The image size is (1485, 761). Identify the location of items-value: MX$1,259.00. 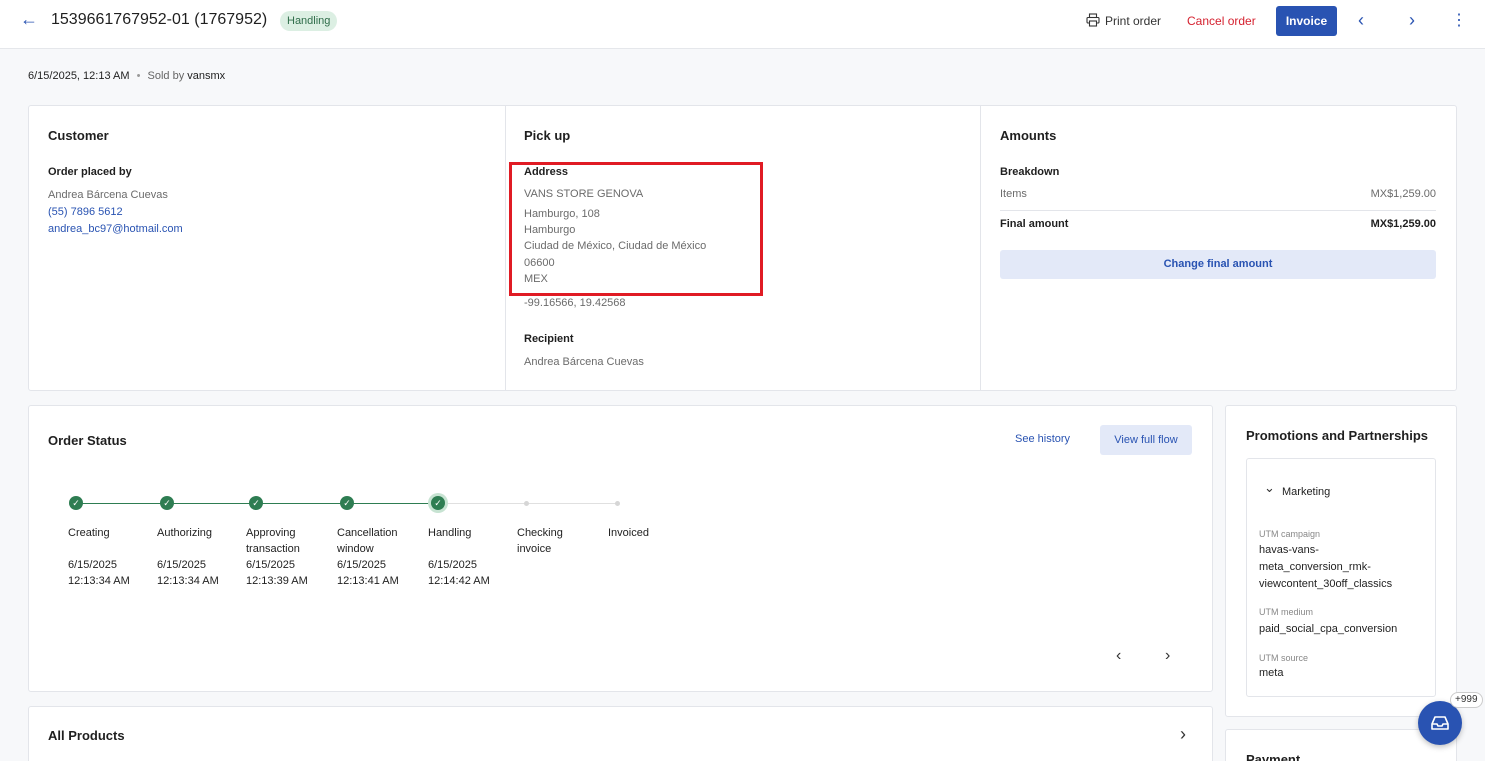
(1403, 194).